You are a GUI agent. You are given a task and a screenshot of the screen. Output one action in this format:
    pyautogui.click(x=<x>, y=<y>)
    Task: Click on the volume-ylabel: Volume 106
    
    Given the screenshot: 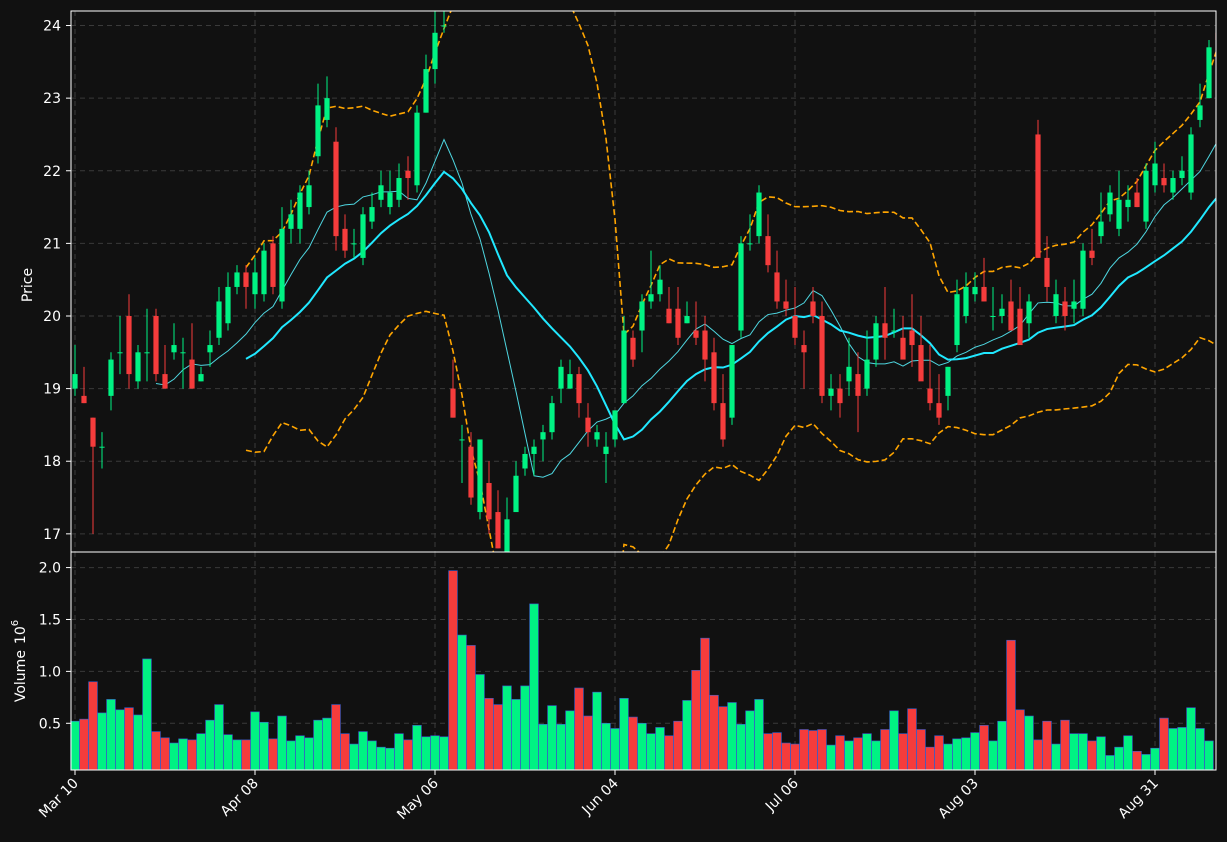 What is the action you would take?
    pyautogui.click(x=19, y=661)
    